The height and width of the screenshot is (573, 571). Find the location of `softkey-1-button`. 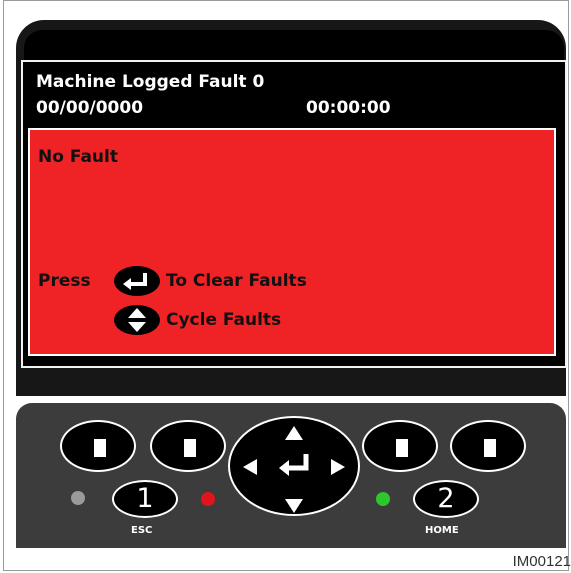

softkey-1-button is located at coordinates (98, 446).